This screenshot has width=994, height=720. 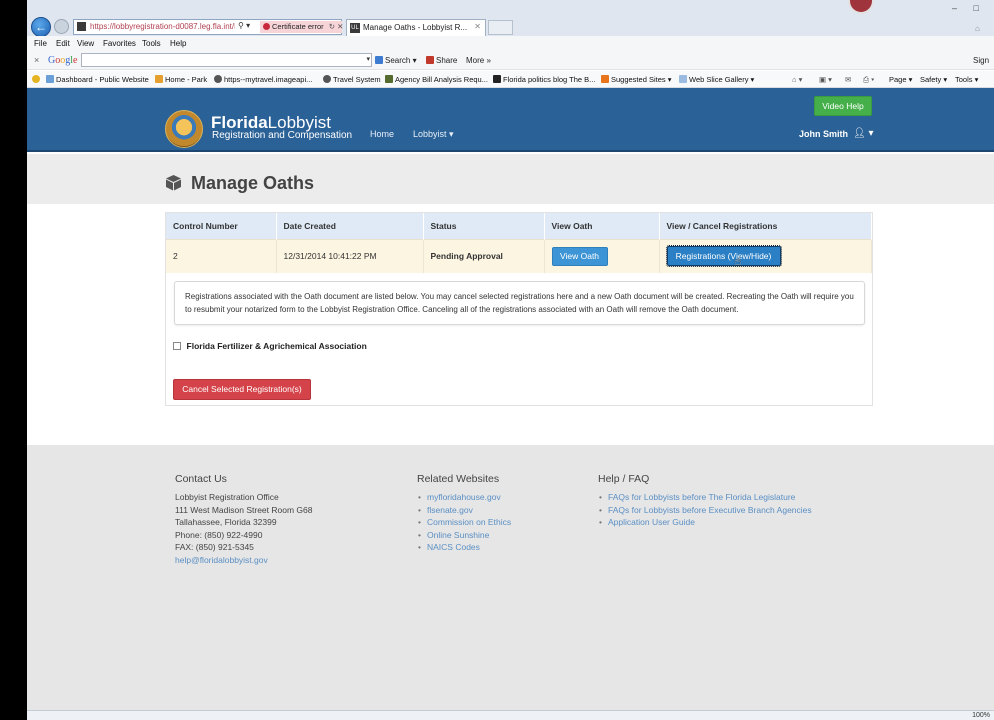 I want to click on back-button: ←, so click(x=41, y=27).